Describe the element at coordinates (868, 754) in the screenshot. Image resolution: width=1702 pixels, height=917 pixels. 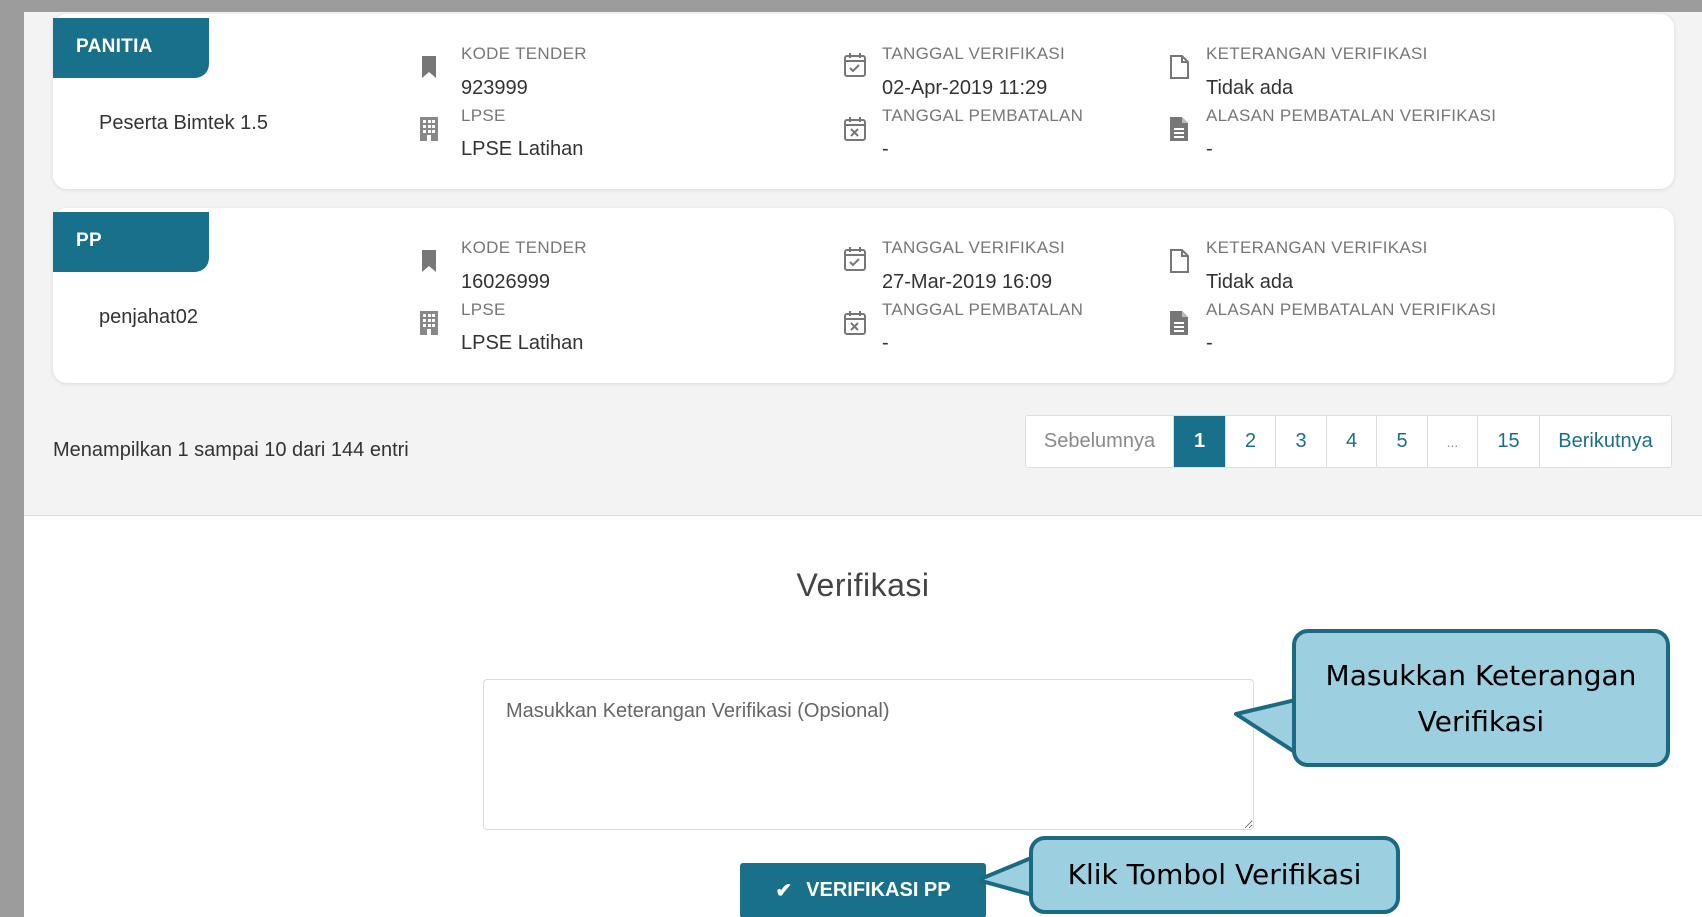
I see `verification-note-textarea` at that location.